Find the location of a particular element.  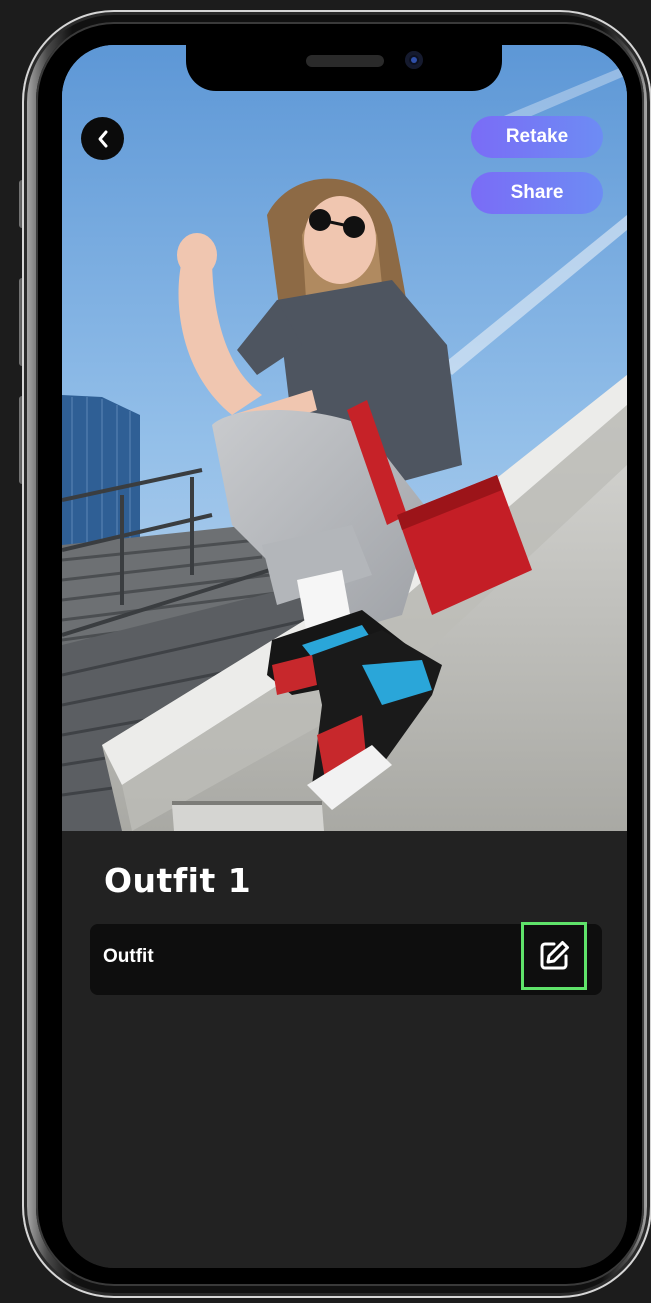

outfit-field-label: Outfit is located at coordinates (128, 956).